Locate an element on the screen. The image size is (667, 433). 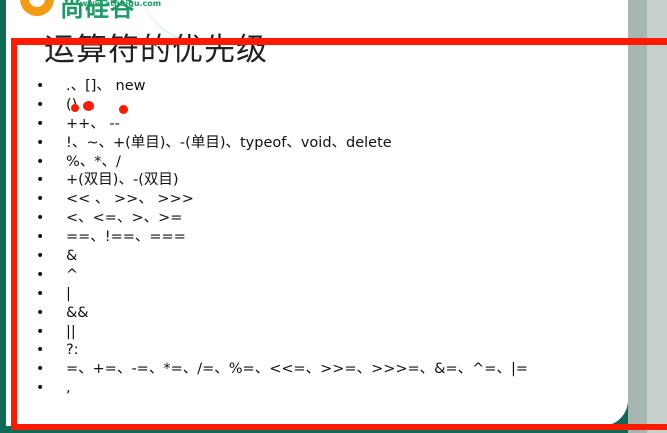
operator-text: +(双目)、-(双目) is located at coordinates (122, 180).